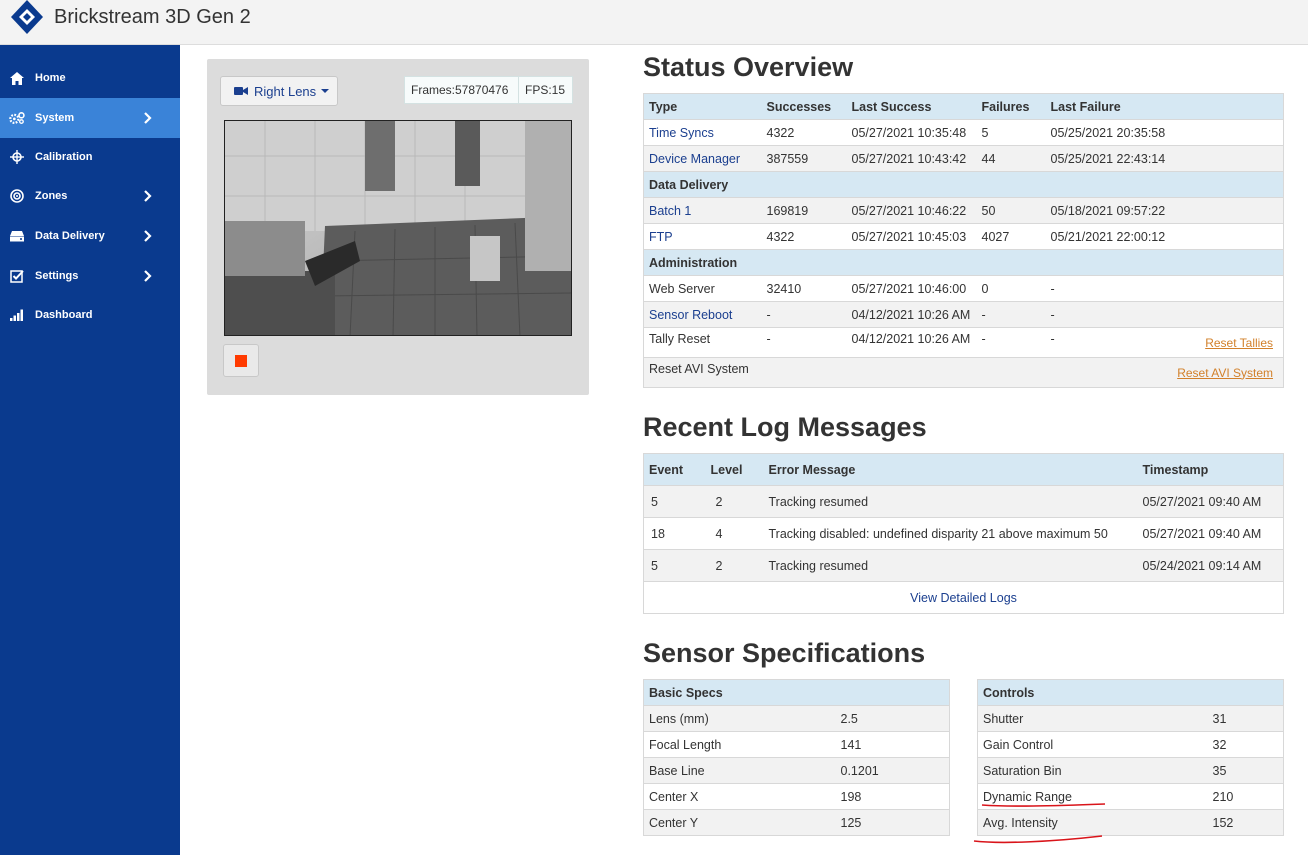 This screenshot has width=1308, height=855. I want to click on sidebar-item-label: Settings, so click(57, 276).